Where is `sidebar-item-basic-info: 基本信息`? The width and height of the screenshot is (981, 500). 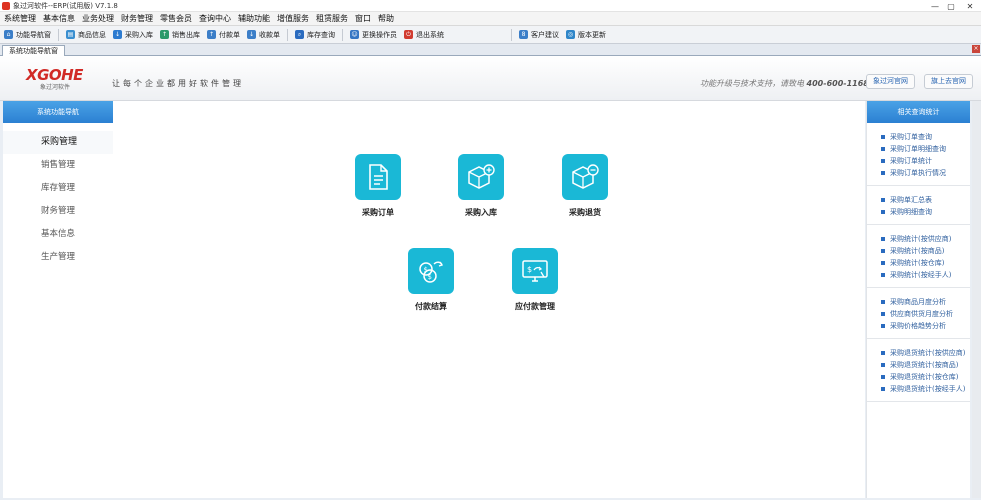
sidebar-item-basic-info: 基本信息 is located at coordinates (58, 234).